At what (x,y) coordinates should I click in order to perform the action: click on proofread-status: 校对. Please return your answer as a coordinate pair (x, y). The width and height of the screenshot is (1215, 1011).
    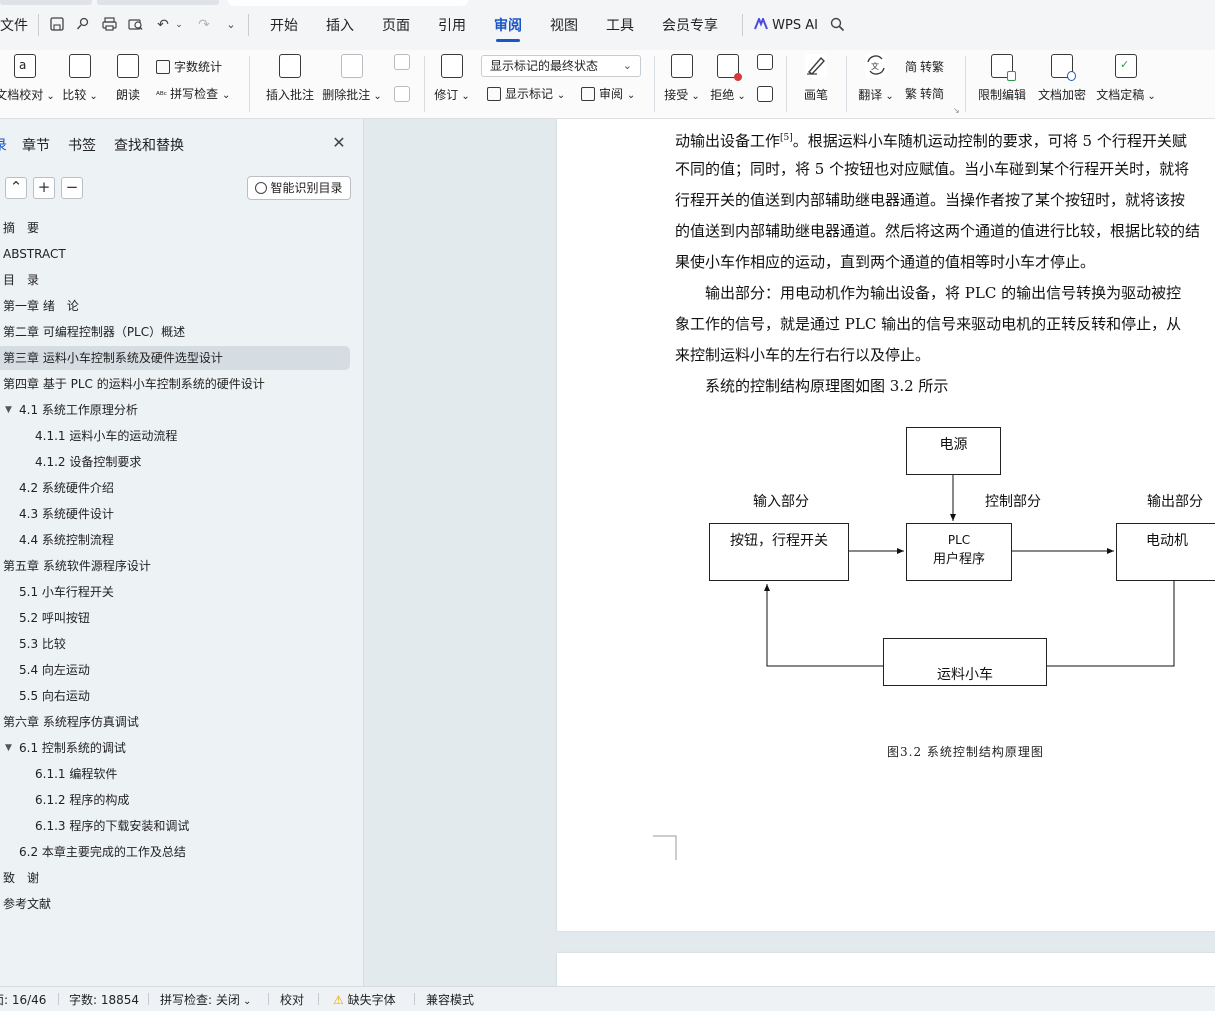
    Looking at the image, I should click on (292, 999).